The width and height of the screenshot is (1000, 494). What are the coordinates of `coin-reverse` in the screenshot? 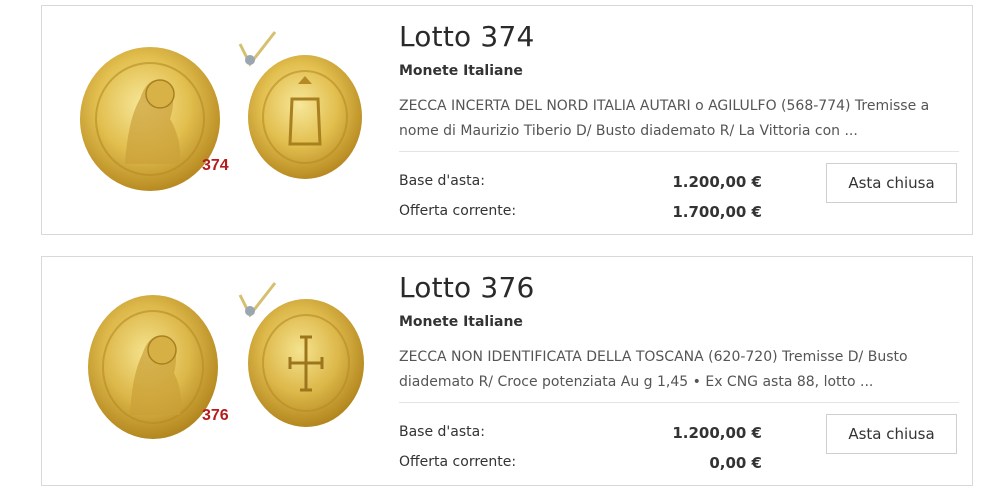 It's located at (305, 117).